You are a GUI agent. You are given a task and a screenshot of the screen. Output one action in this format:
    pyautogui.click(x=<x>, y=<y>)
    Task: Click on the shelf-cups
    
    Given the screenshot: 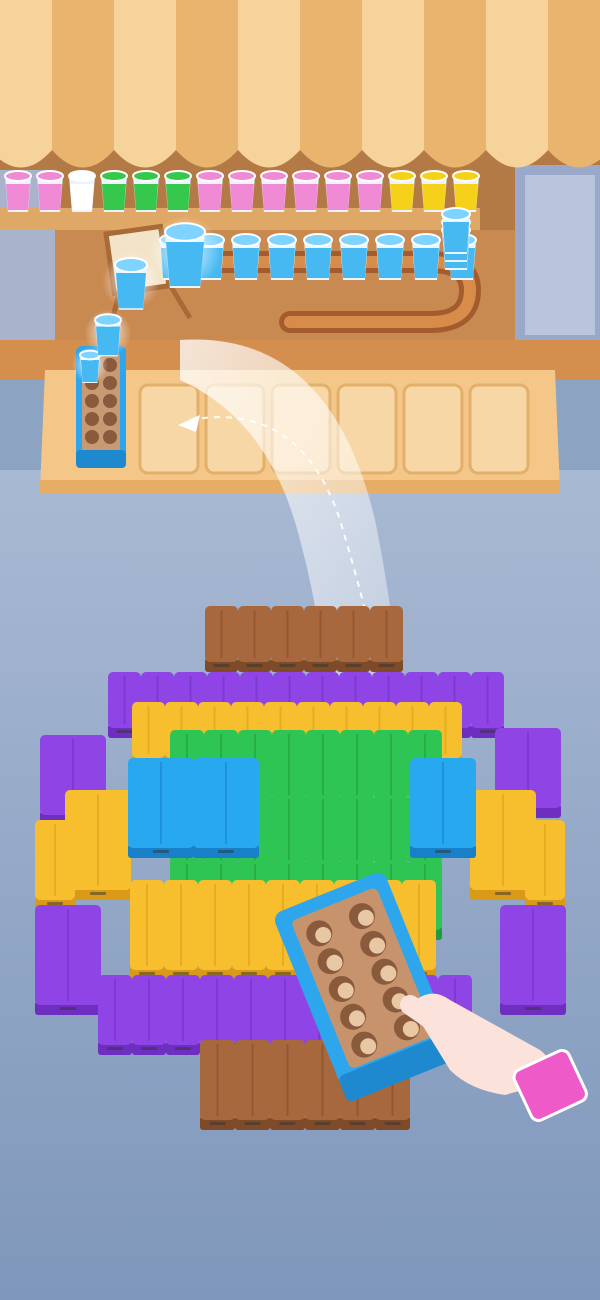 What is the action you would take?
    pyautogui.click(x=242, y=191)
    